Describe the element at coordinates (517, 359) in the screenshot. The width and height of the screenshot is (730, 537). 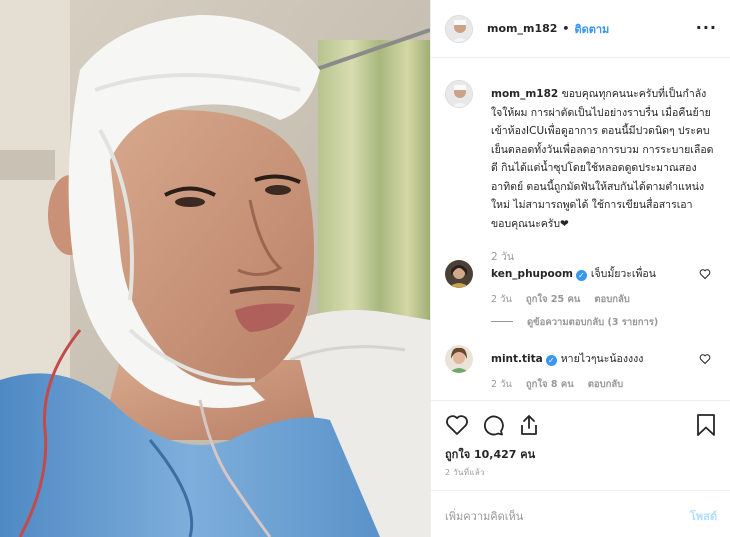
I see `comment-username: mint.tita` at that location.